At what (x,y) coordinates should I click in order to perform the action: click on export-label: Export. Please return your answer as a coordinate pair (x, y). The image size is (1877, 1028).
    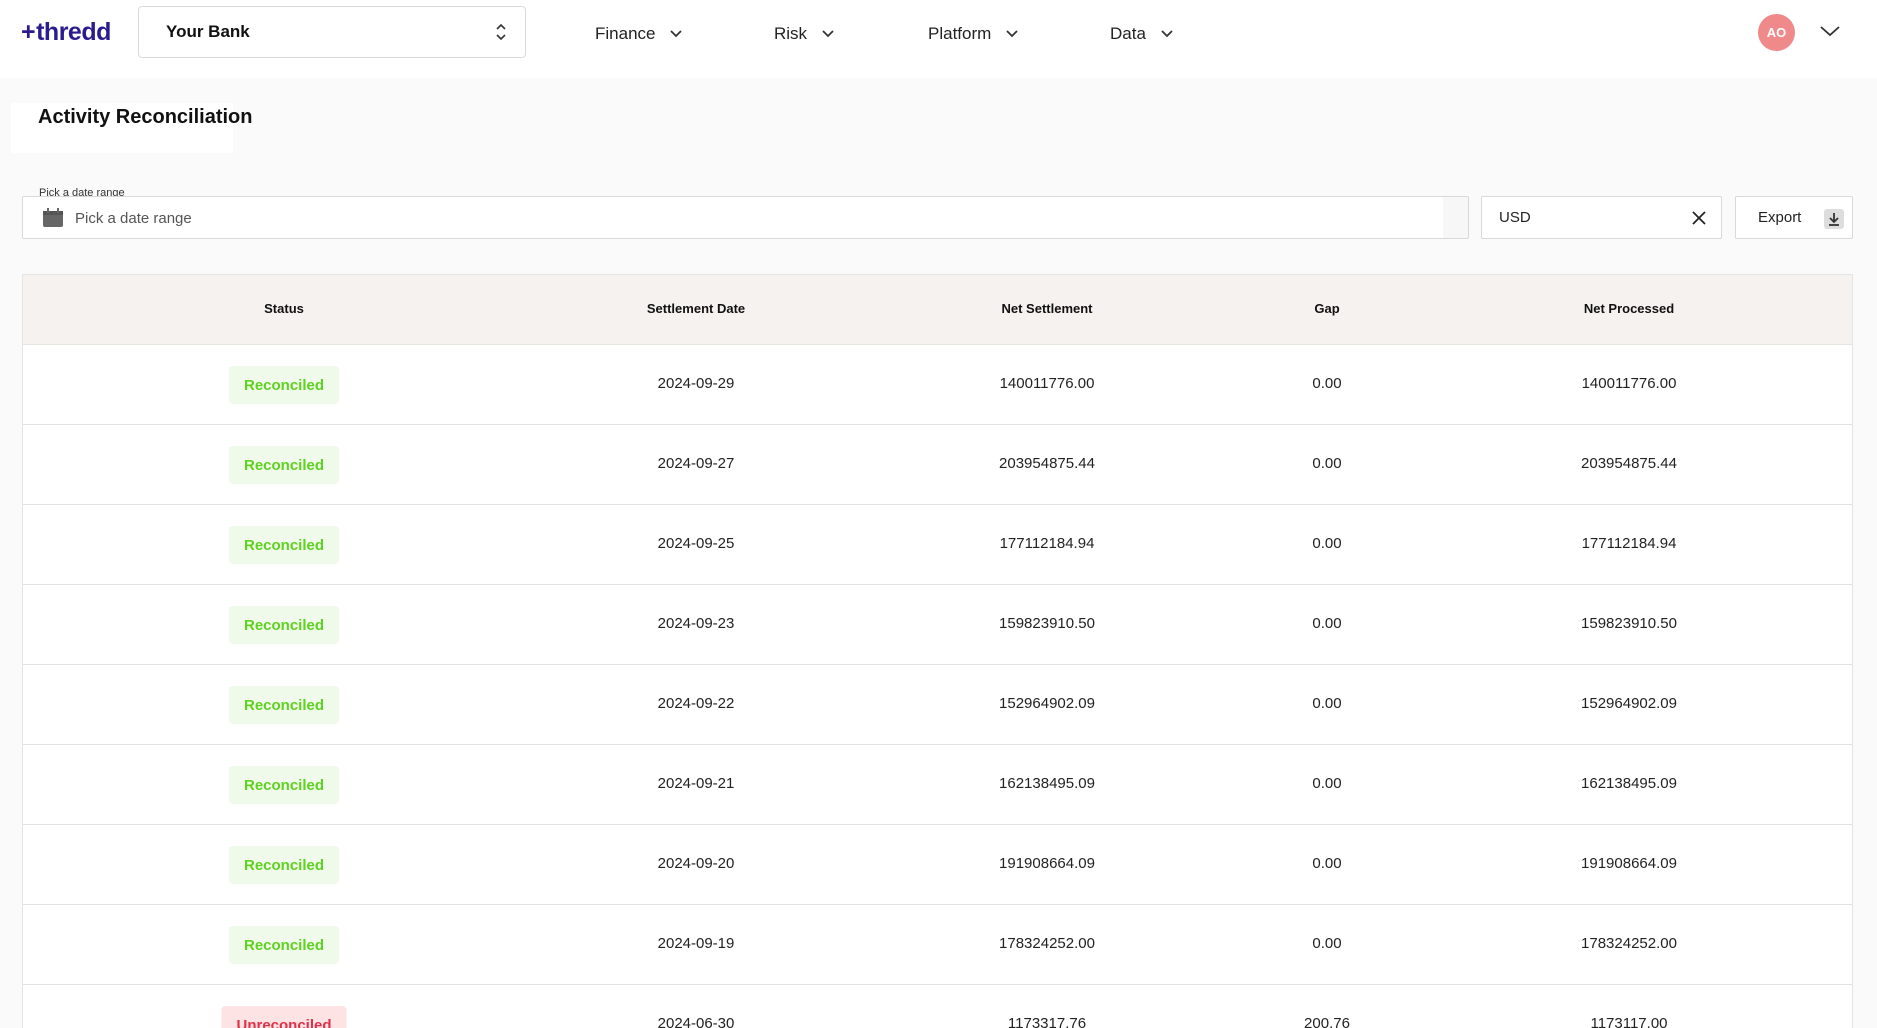
    Looking at the image, I should click on (1780, 217).